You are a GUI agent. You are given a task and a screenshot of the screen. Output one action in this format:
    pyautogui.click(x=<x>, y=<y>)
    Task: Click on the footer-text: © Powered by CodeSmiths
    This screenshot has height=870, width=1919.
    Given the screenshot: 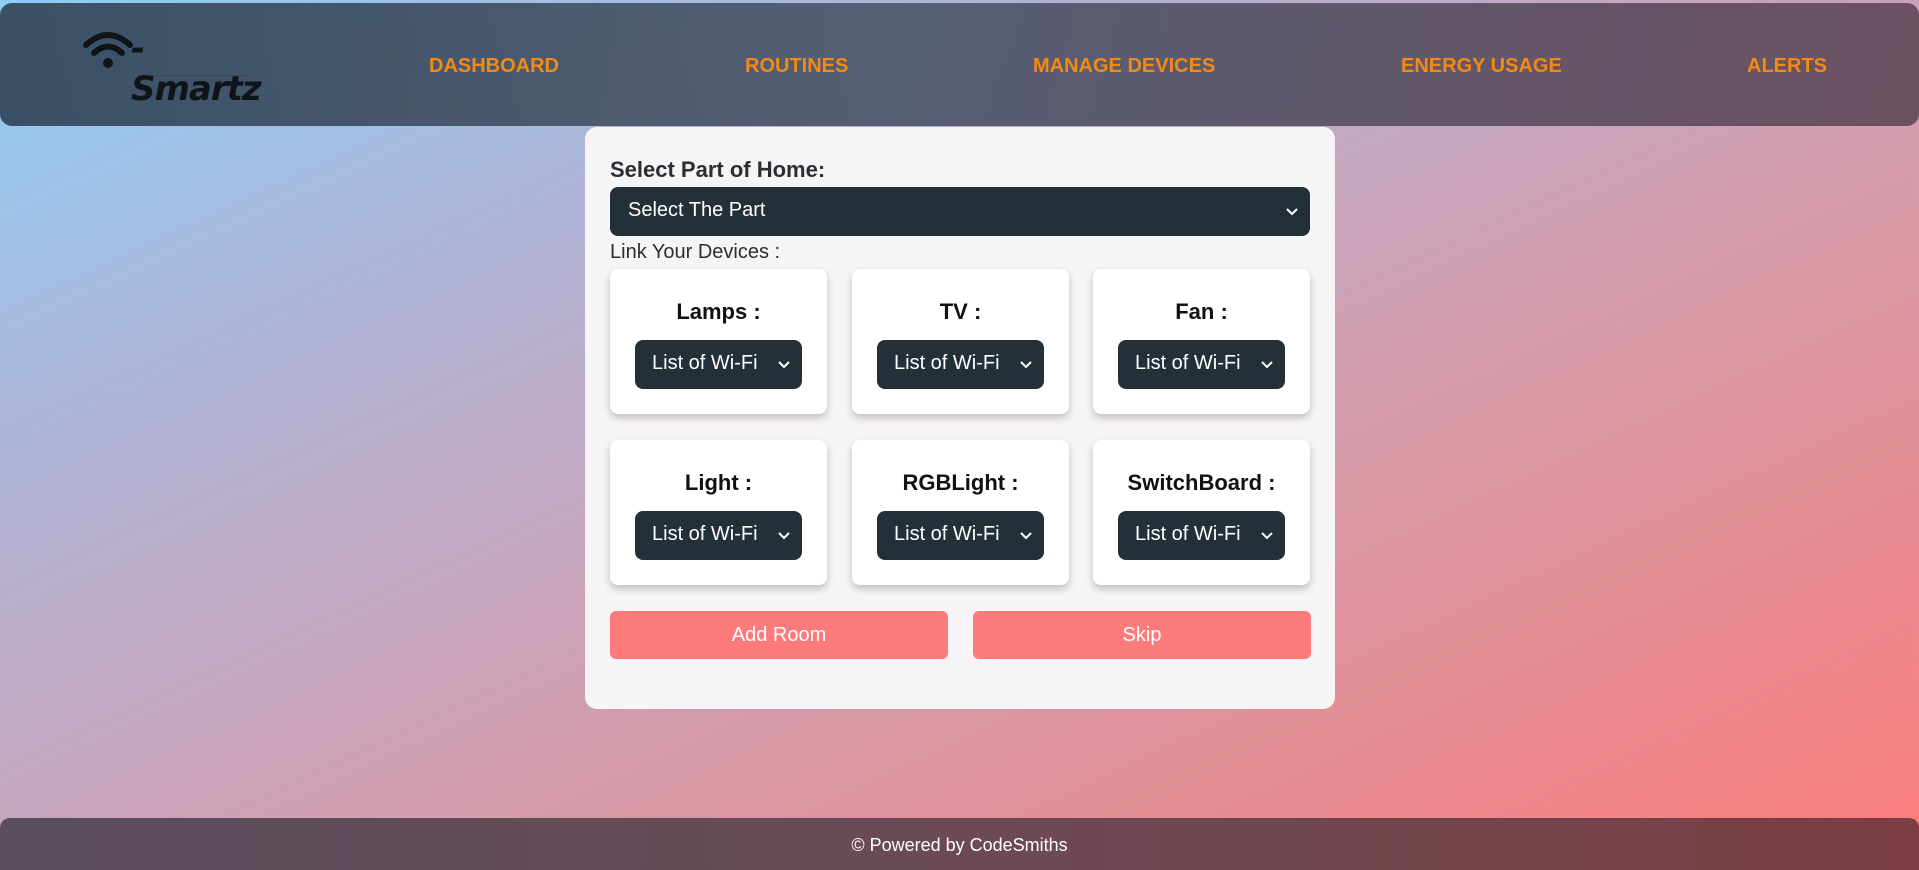 What is the action you would take?
    pyautogui.click(x=959, y=845)
    